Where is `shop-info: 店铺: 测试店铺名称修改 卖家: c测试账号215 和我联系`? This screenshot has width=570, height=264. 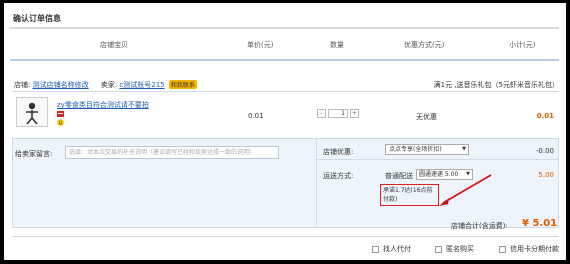
shop-info: 店铺: 测试店铺名称修改 卖家: c测试账号215 和我联系 is located at coordinates (105, 85).